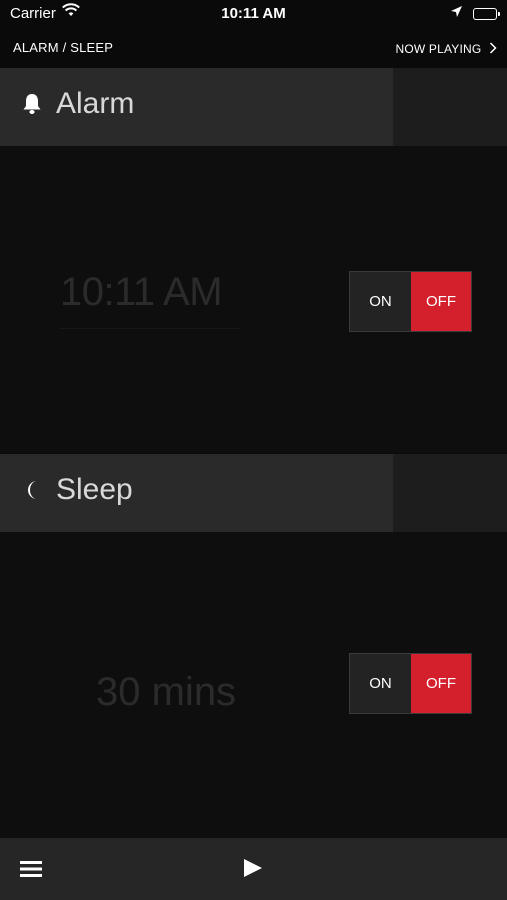 The image size is (507, 900). I want to click on alarm-off-button: OFF, so click(441, 301).